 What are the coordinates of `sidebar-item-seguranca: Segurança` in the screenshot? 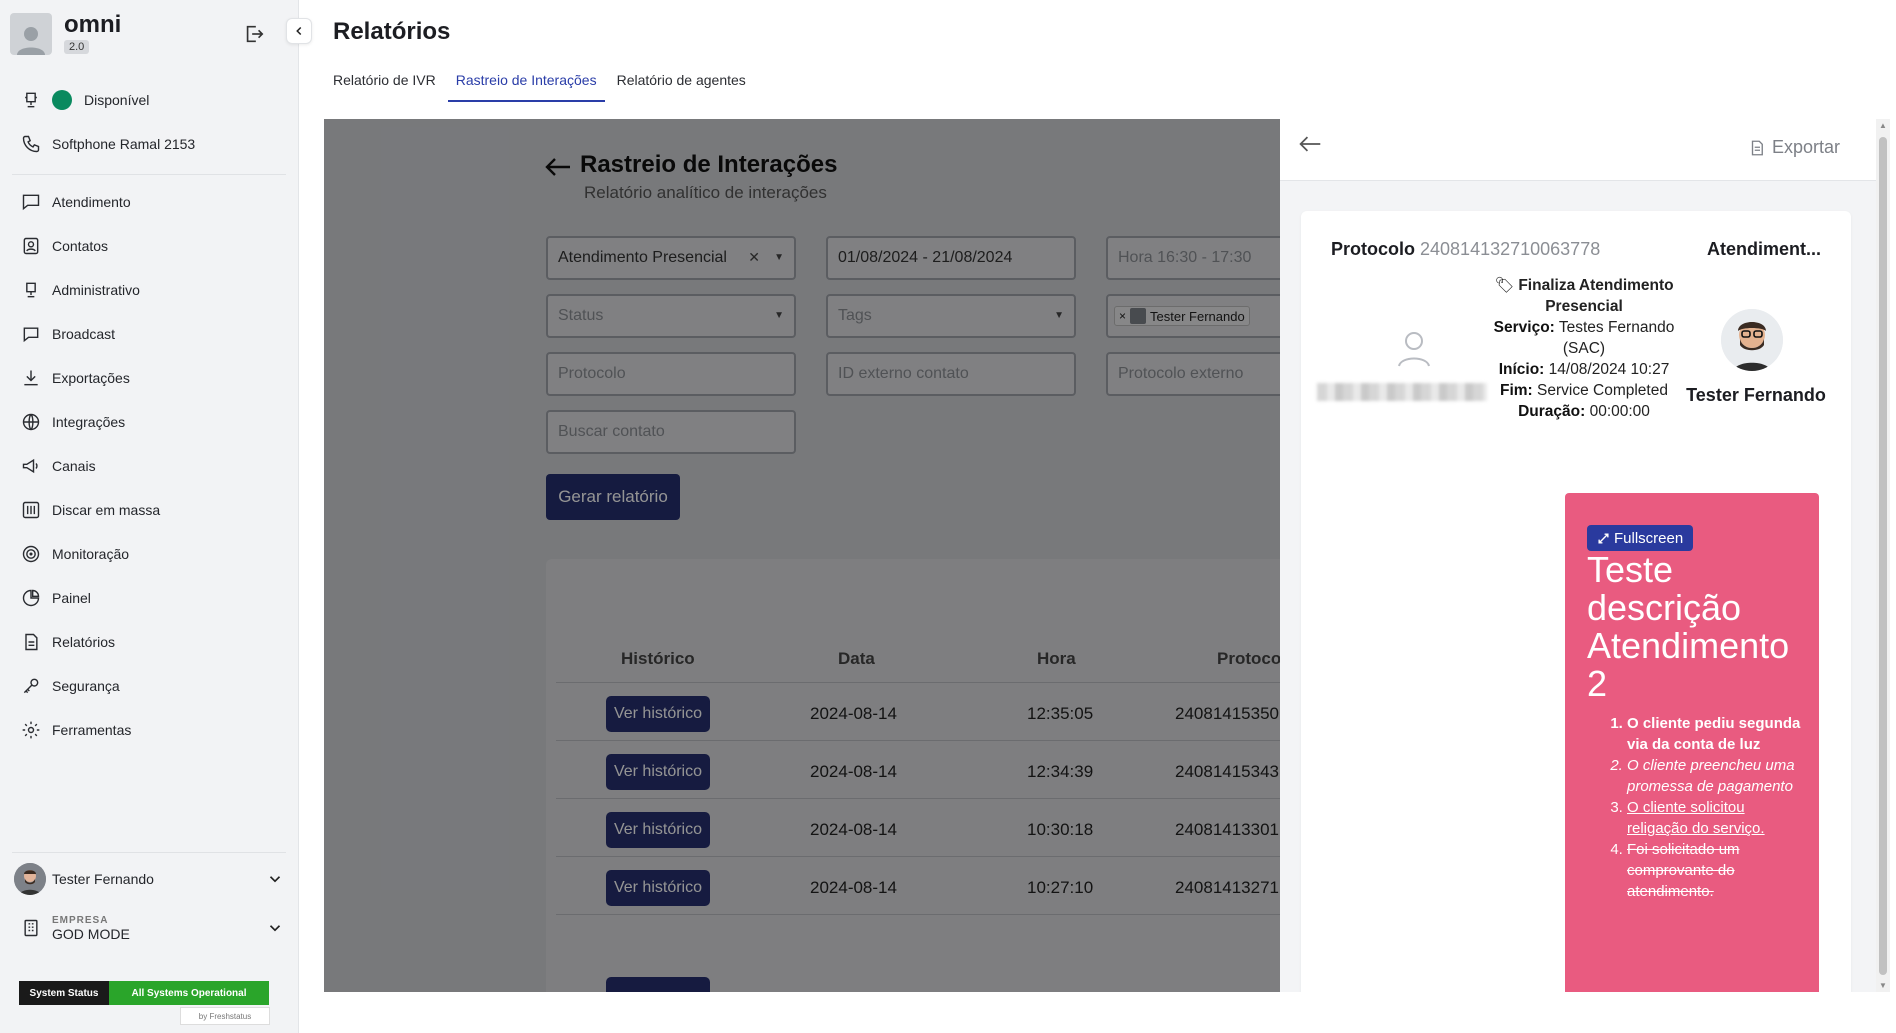 It's located at (70, 686).